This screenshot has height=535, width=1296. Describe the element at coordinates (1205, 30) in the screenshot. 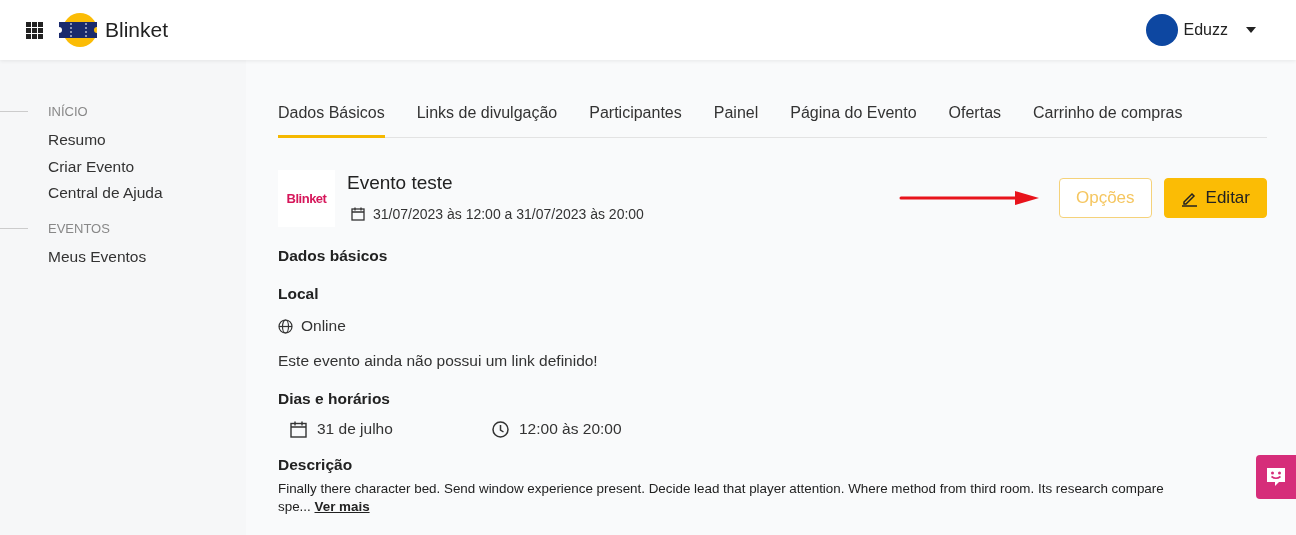

I see `user-name: Eduzz` at that location.